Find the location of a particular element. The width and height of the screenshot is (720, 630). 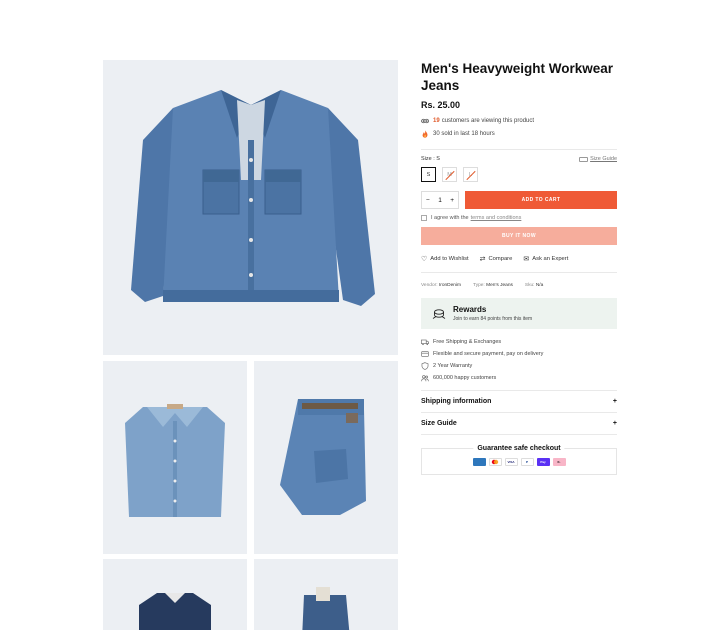

spec-sku: Sku: N/a is located at coordinates (534, 285).